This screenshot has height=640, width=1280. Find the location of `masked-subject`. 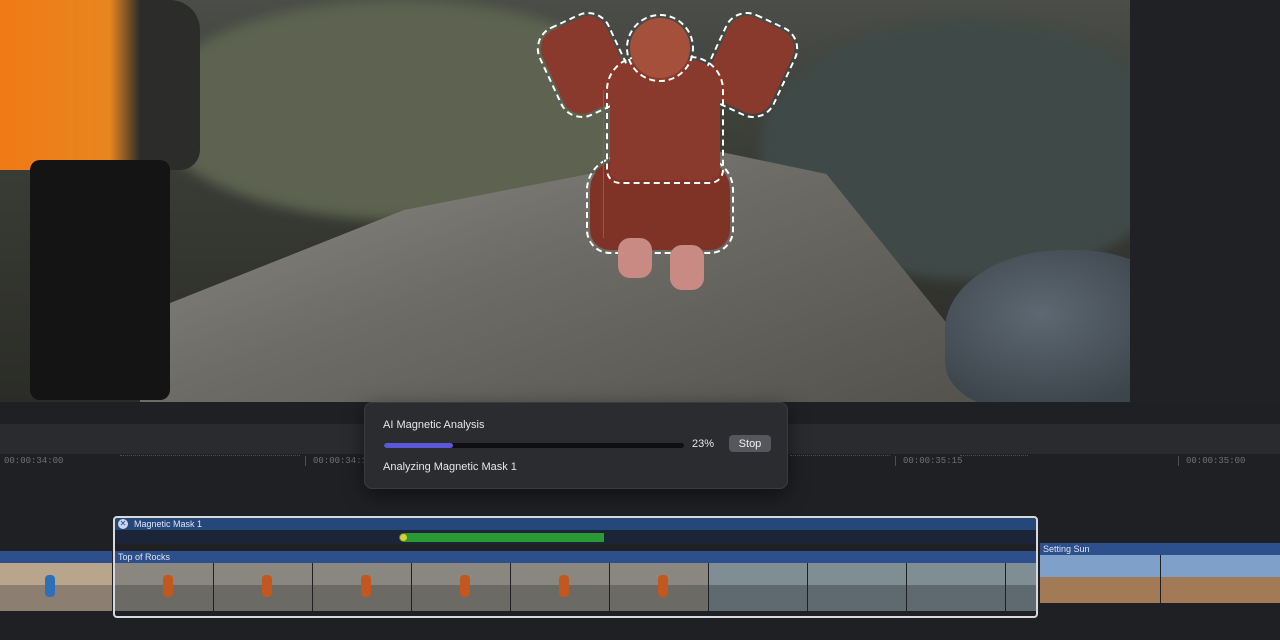

masked-subject is located at coordinates (667, 150).